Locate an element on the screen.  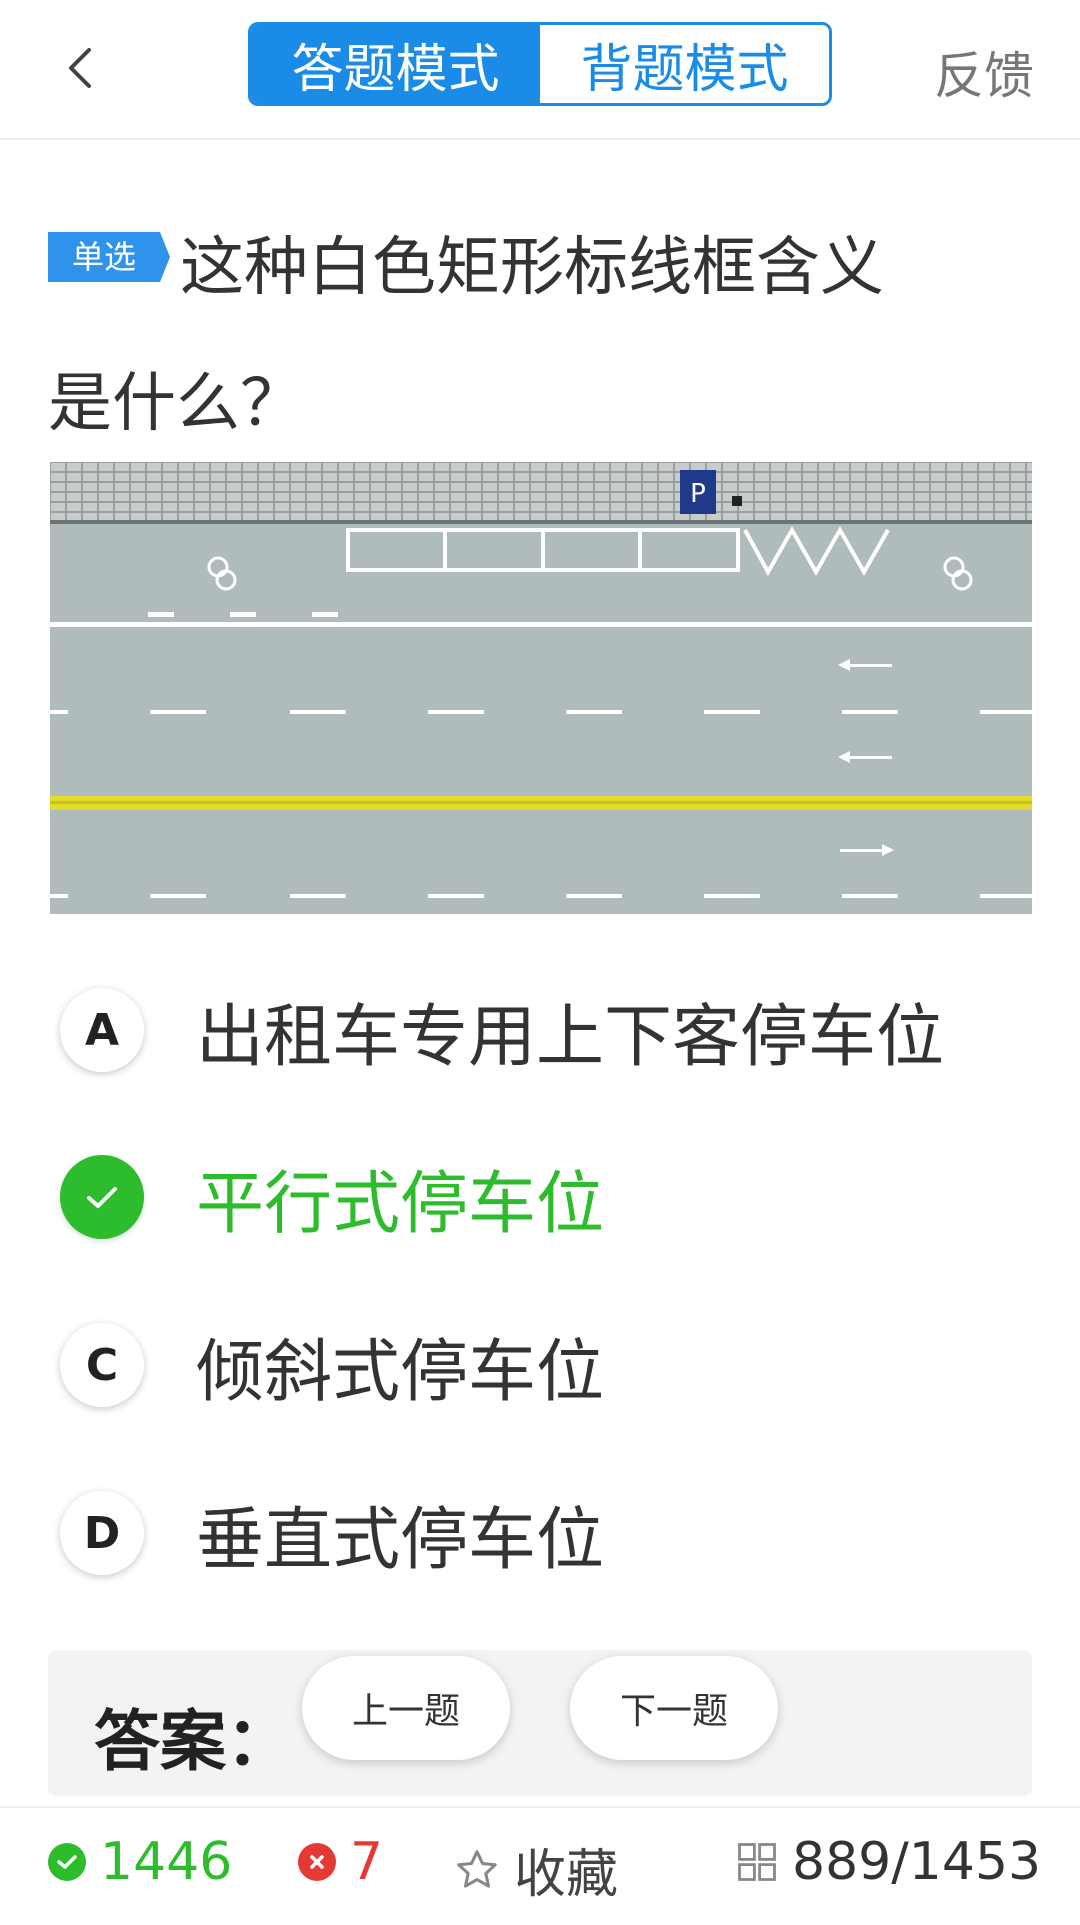
question-progress: 889/1453 is located at coordinates (888, 1862).